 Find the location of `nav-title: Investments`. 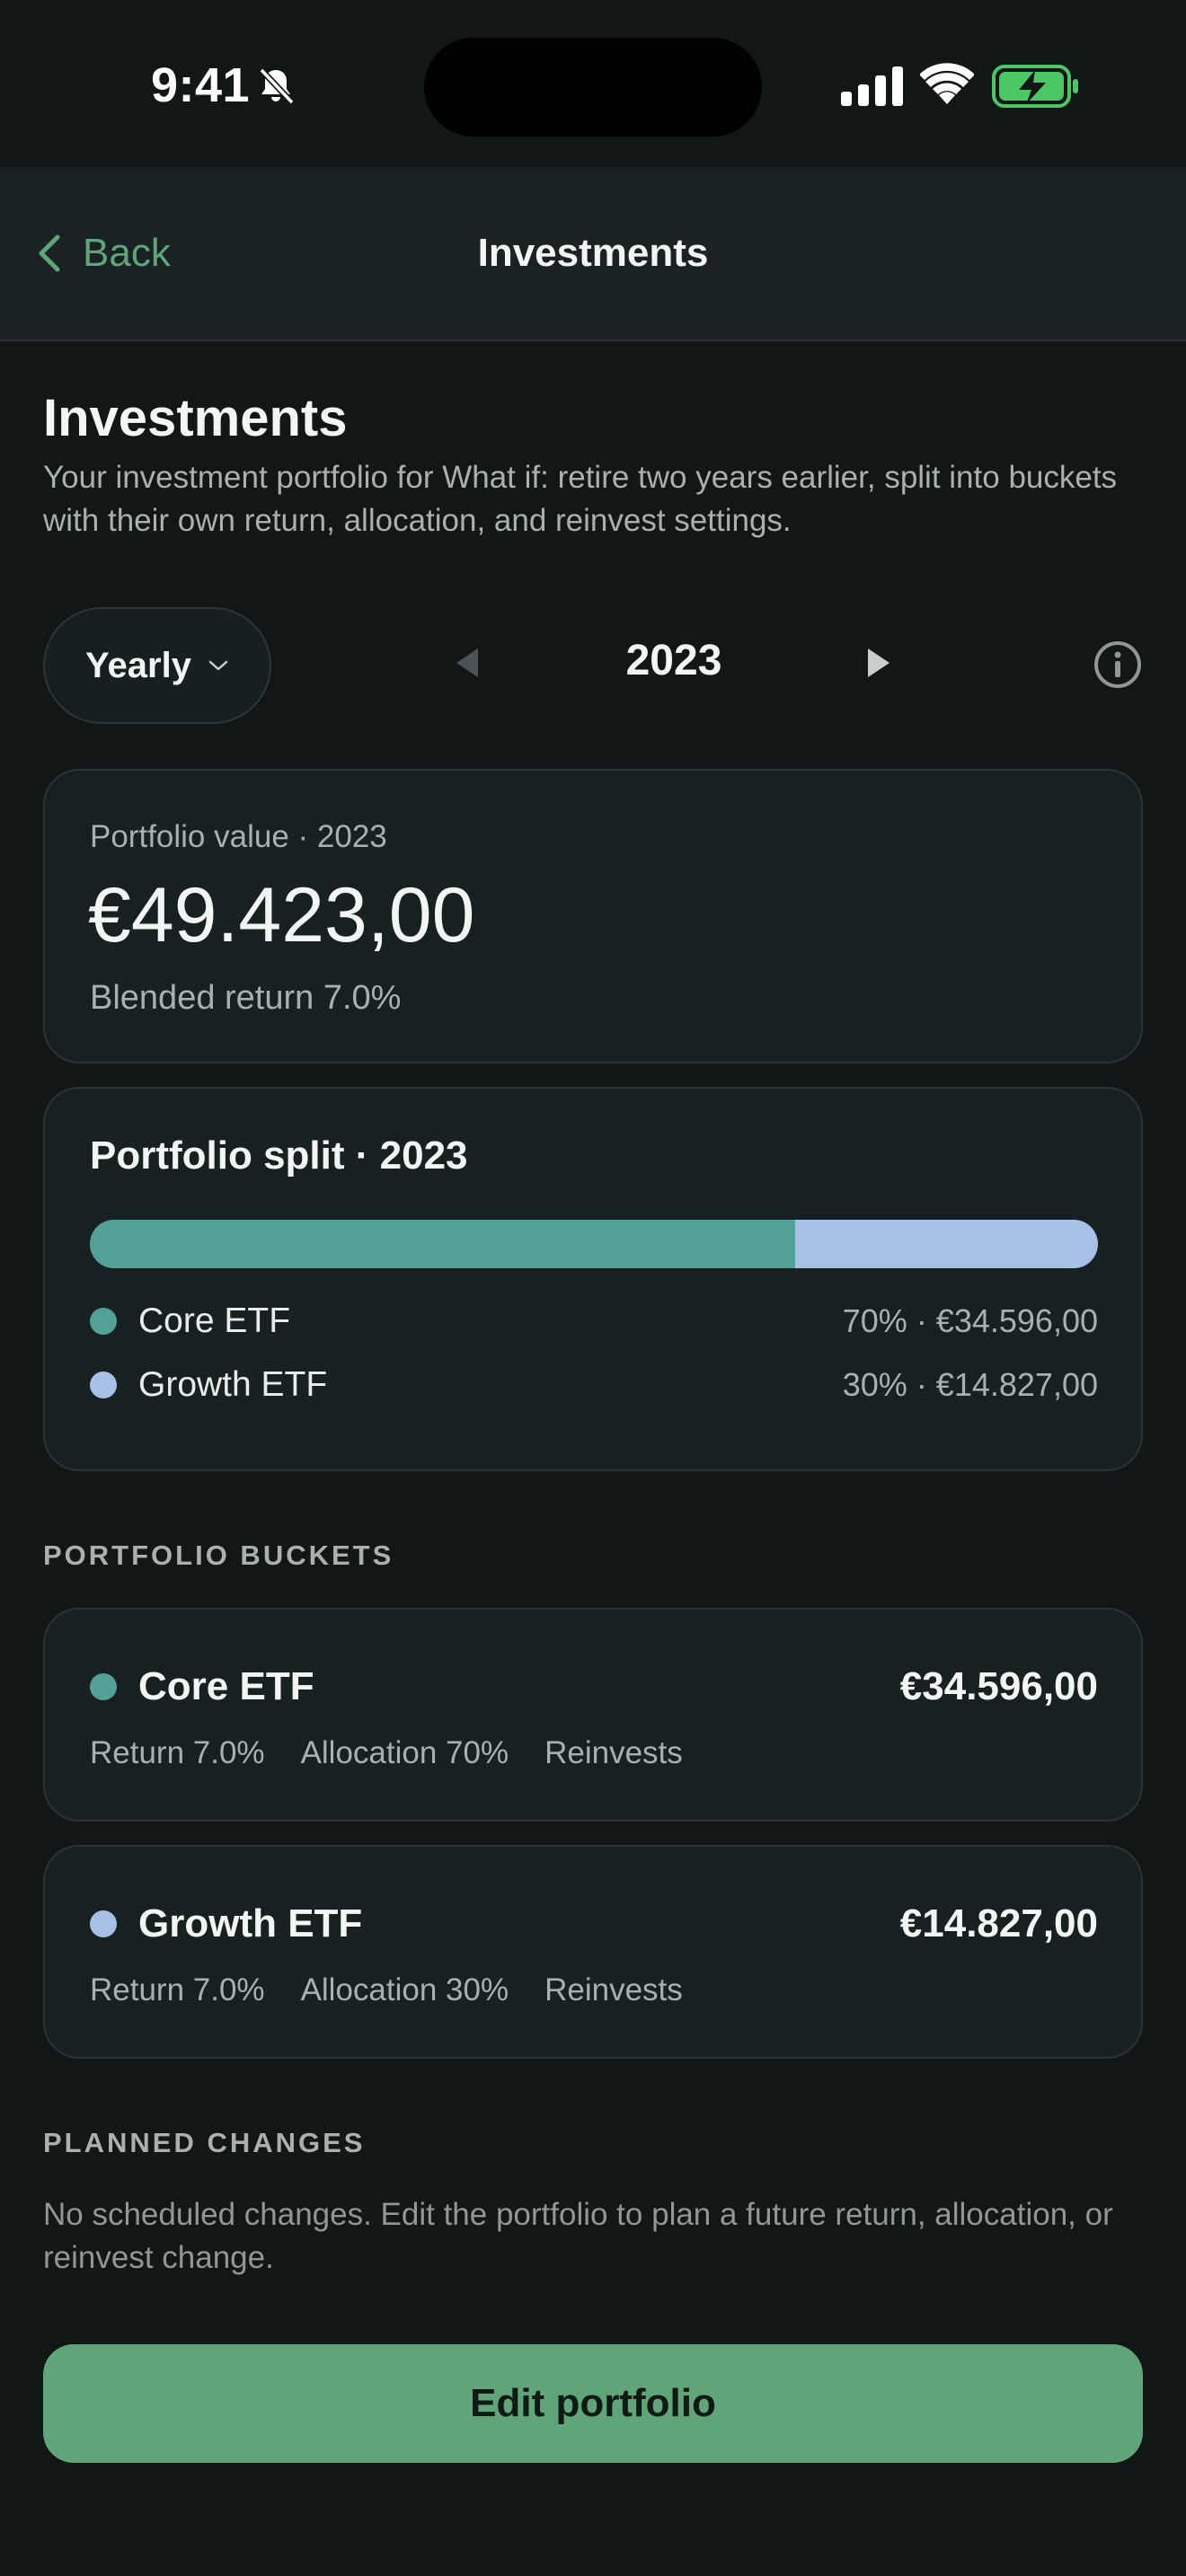

nav-title: Investments is located at coordinates (593, 253).